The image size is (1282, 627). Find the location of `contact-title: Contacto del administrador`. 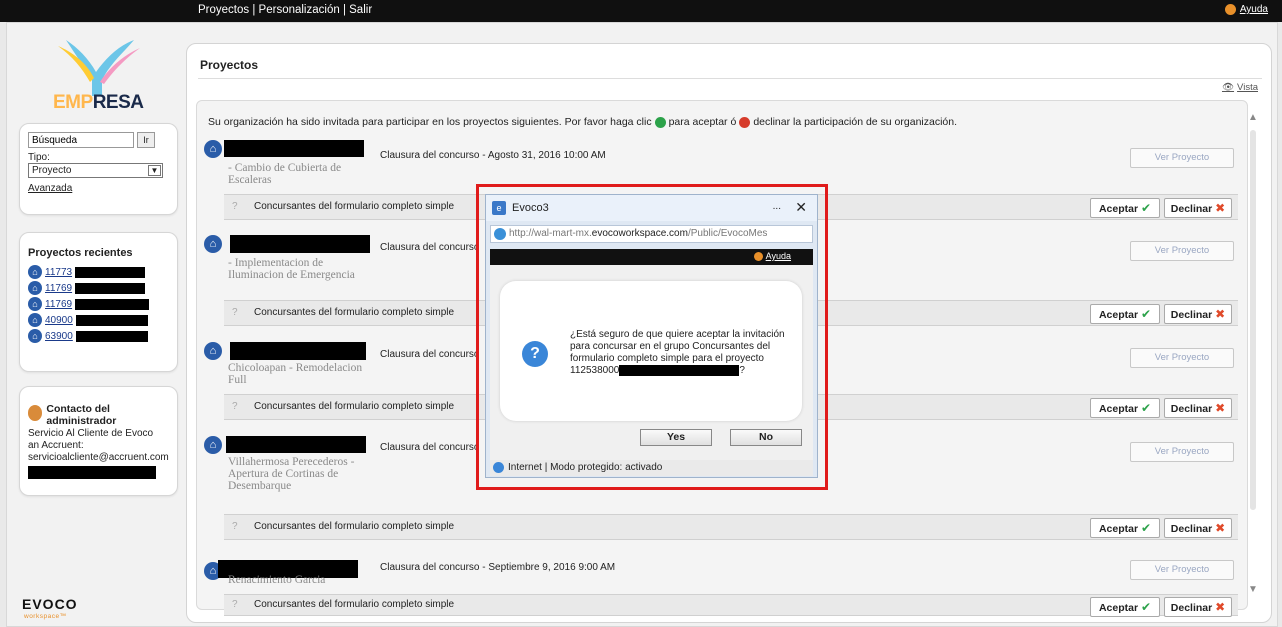

contact-title: Contacto del administrador is located at coordinates (81, 415).